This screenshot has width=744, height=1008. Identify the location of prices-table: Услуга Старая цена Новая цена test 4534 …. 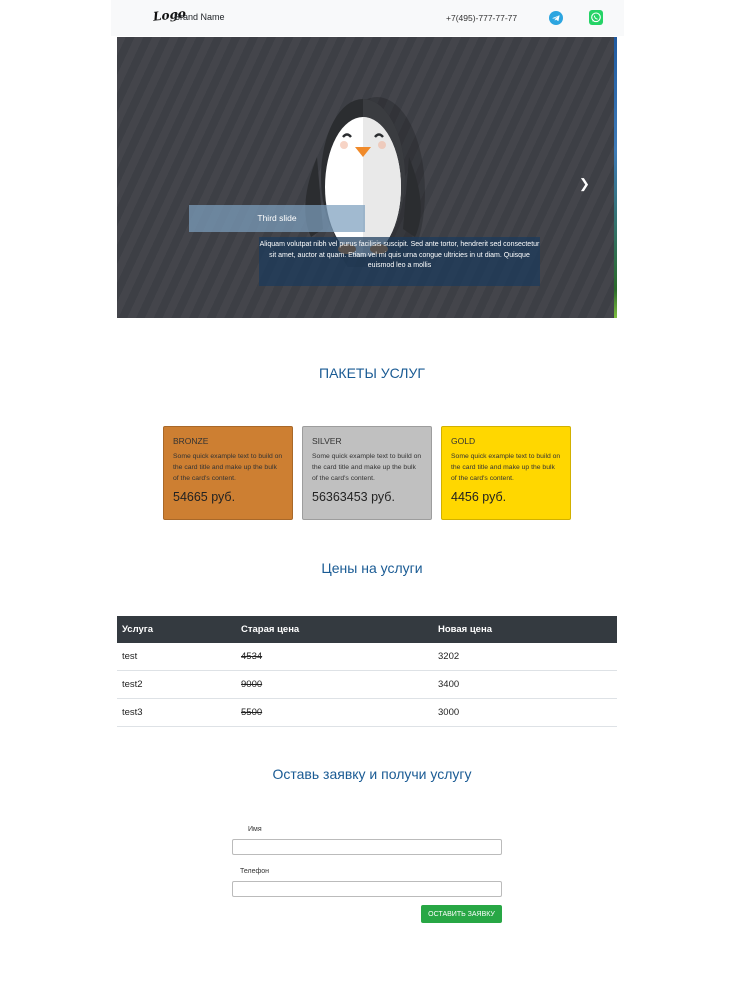
(367, 671).